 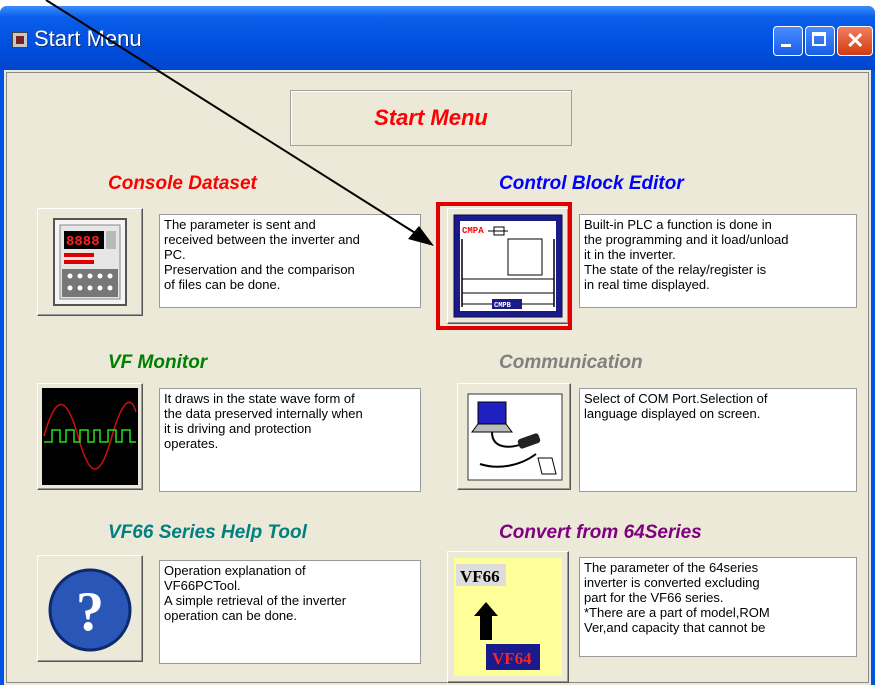 I want to click on communication-button, so click(x=514, y=436).